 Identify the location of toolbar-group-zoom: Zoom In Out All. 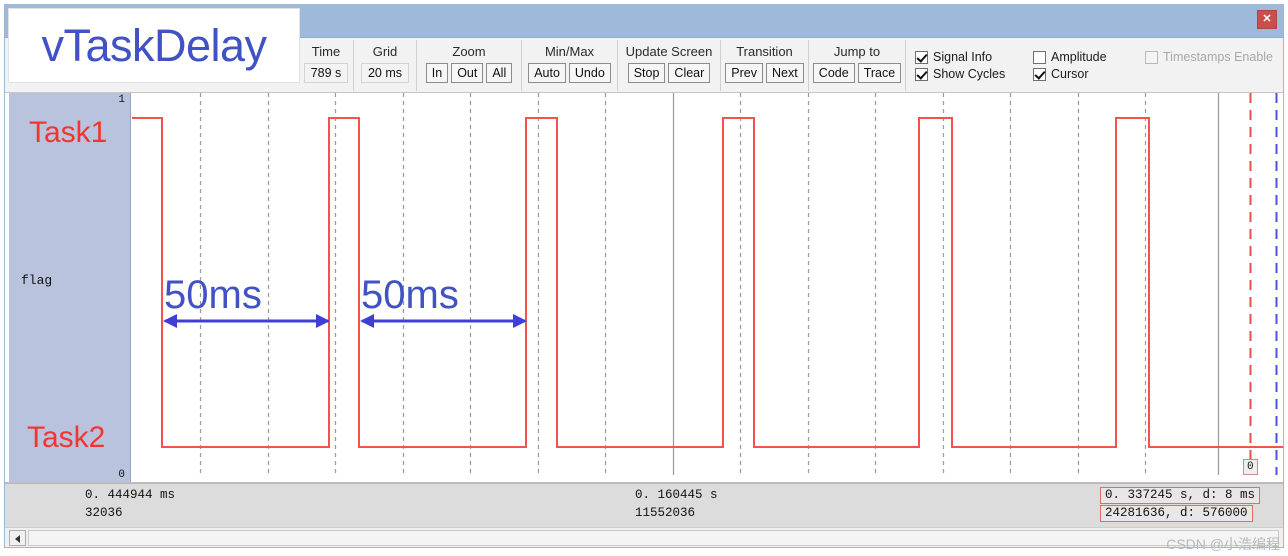
(468, 65).